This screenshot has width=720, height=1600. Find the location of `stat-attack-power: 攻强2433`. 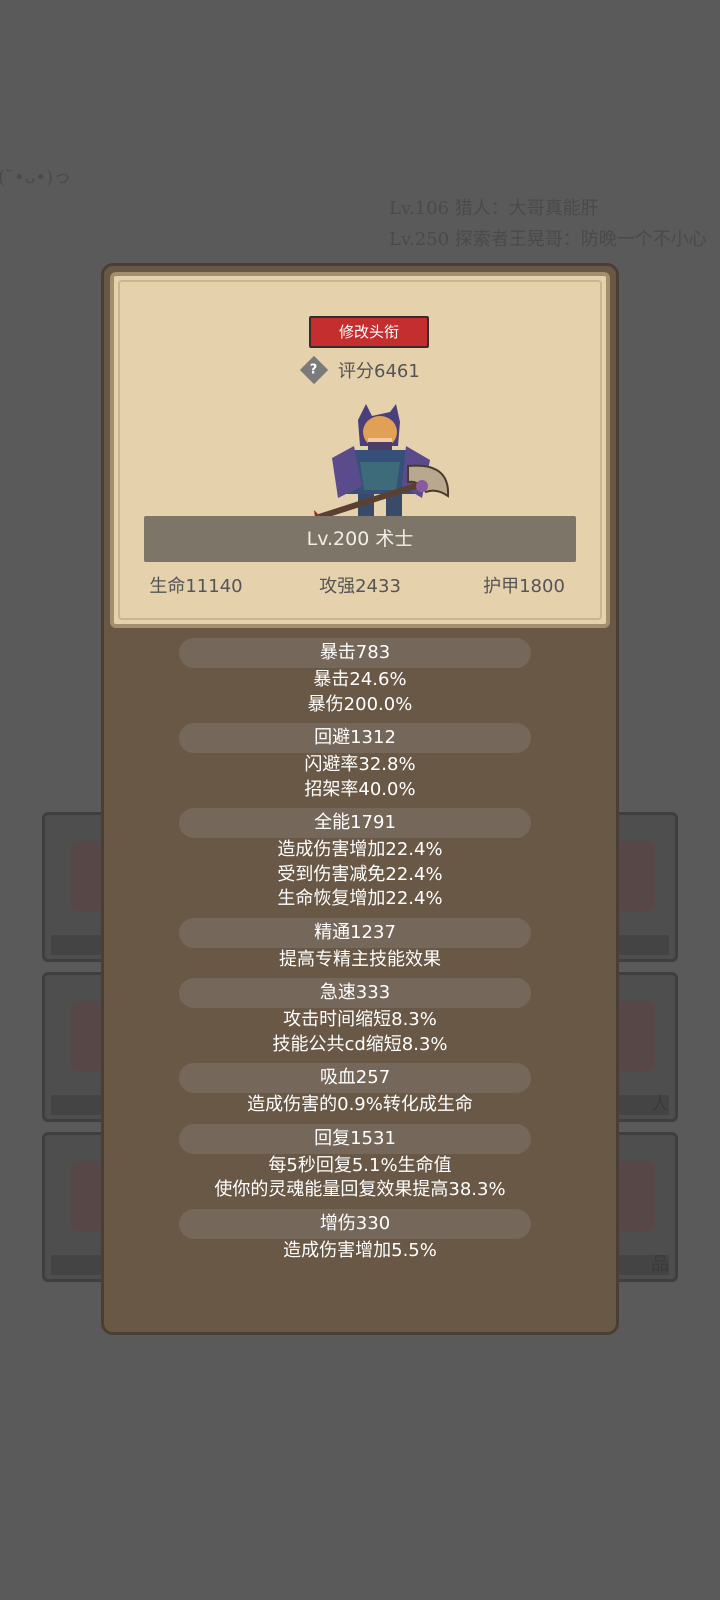

stat-attack-power: 攻强2433 is located at coordinates (360, 586).